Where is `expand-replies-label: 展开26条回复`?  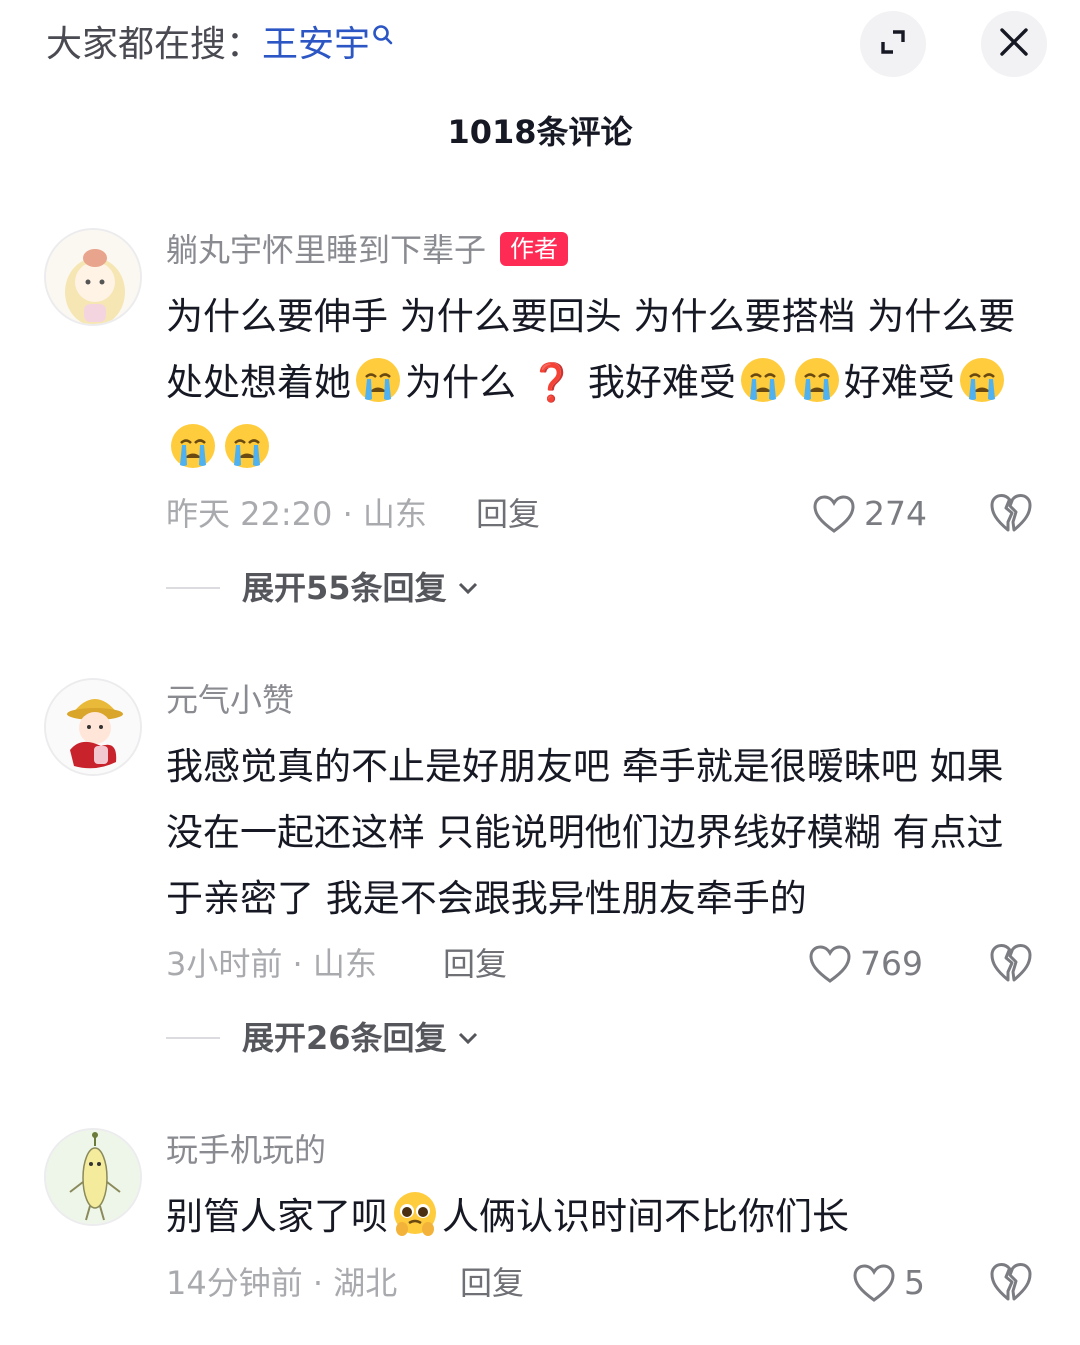 expand-replies-label: 展开26条回复 is located at coordinates (344, 1038).